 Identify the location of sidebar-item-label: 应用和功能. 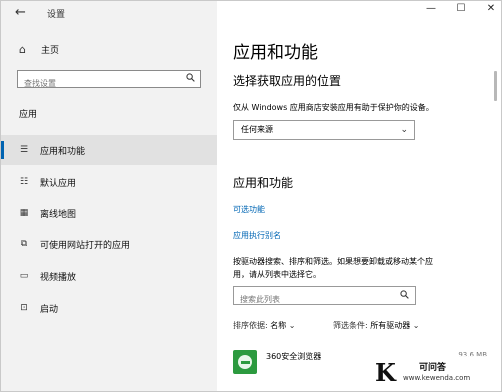
(63, 151).